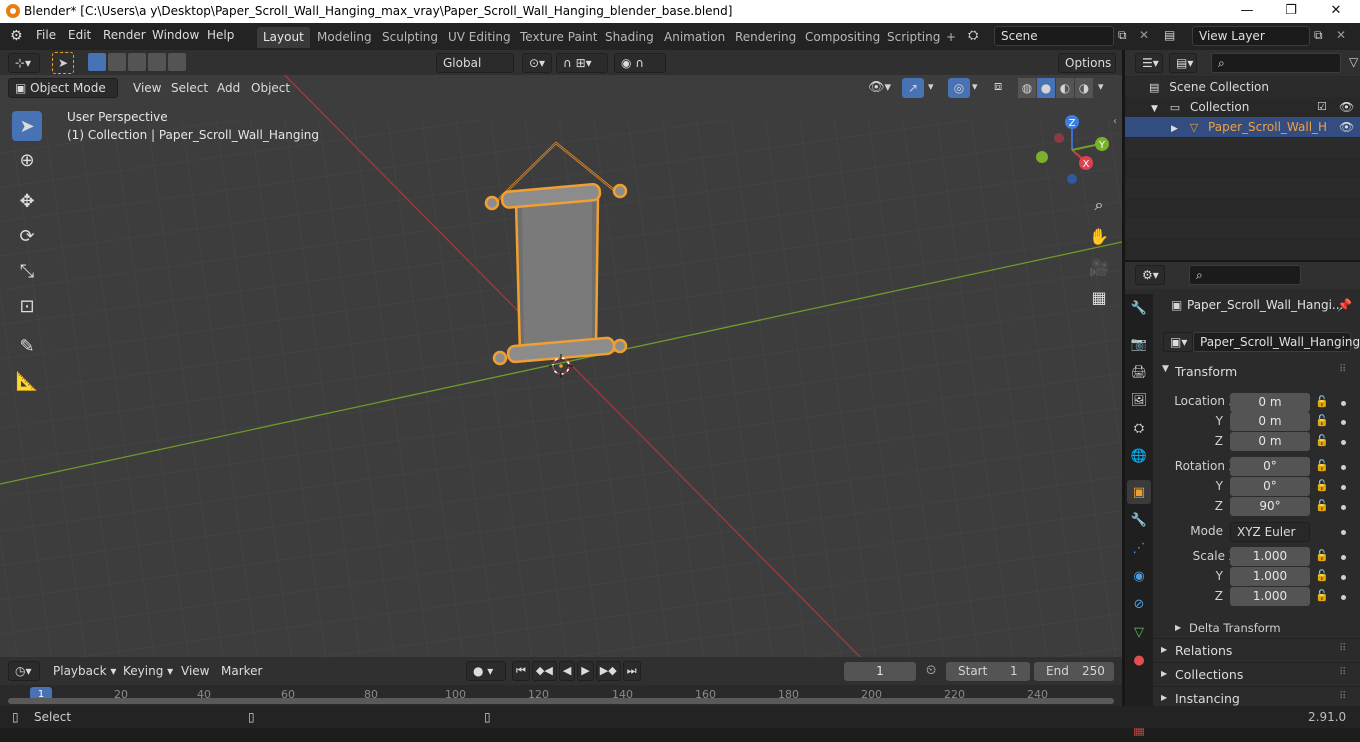 The width and height of the screenshot is (1360, 742). Describe the element at coordinates (1256, 649) in the screenshot. I see `relations-section: ▶ Relations ⠿` at that location.